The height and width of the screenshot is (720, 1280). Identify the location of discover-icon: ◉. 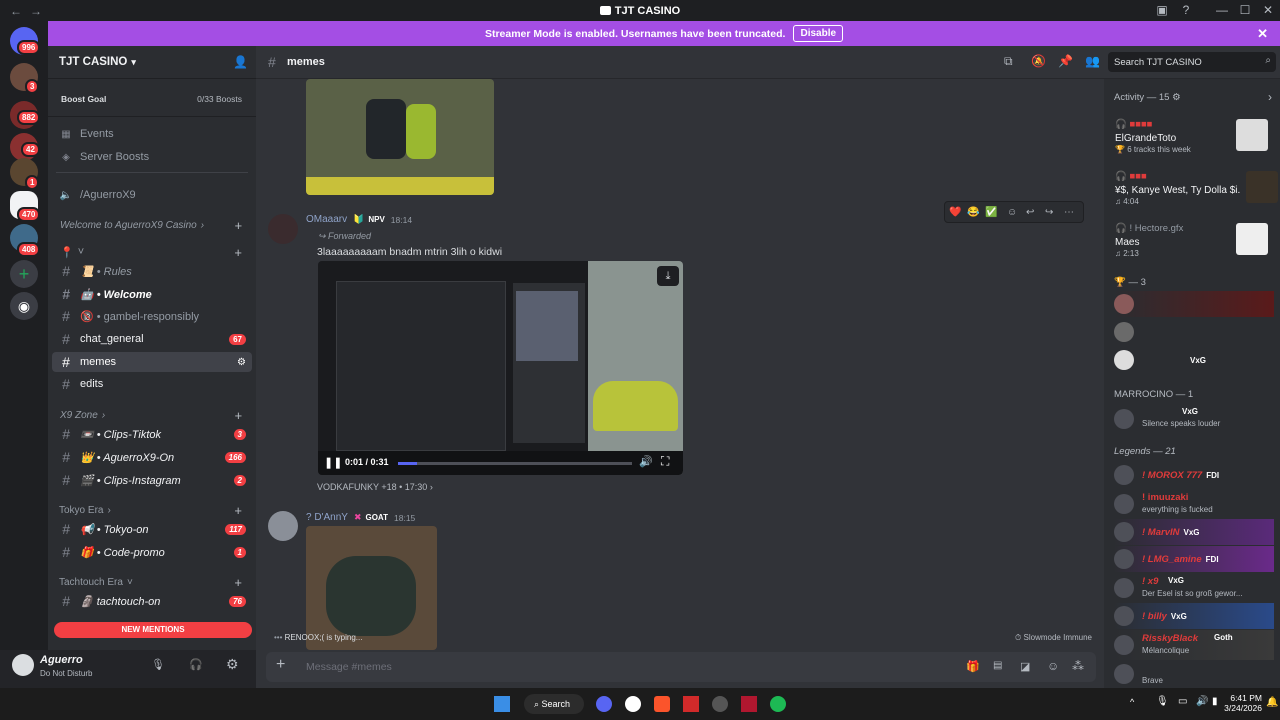
(24, 306).